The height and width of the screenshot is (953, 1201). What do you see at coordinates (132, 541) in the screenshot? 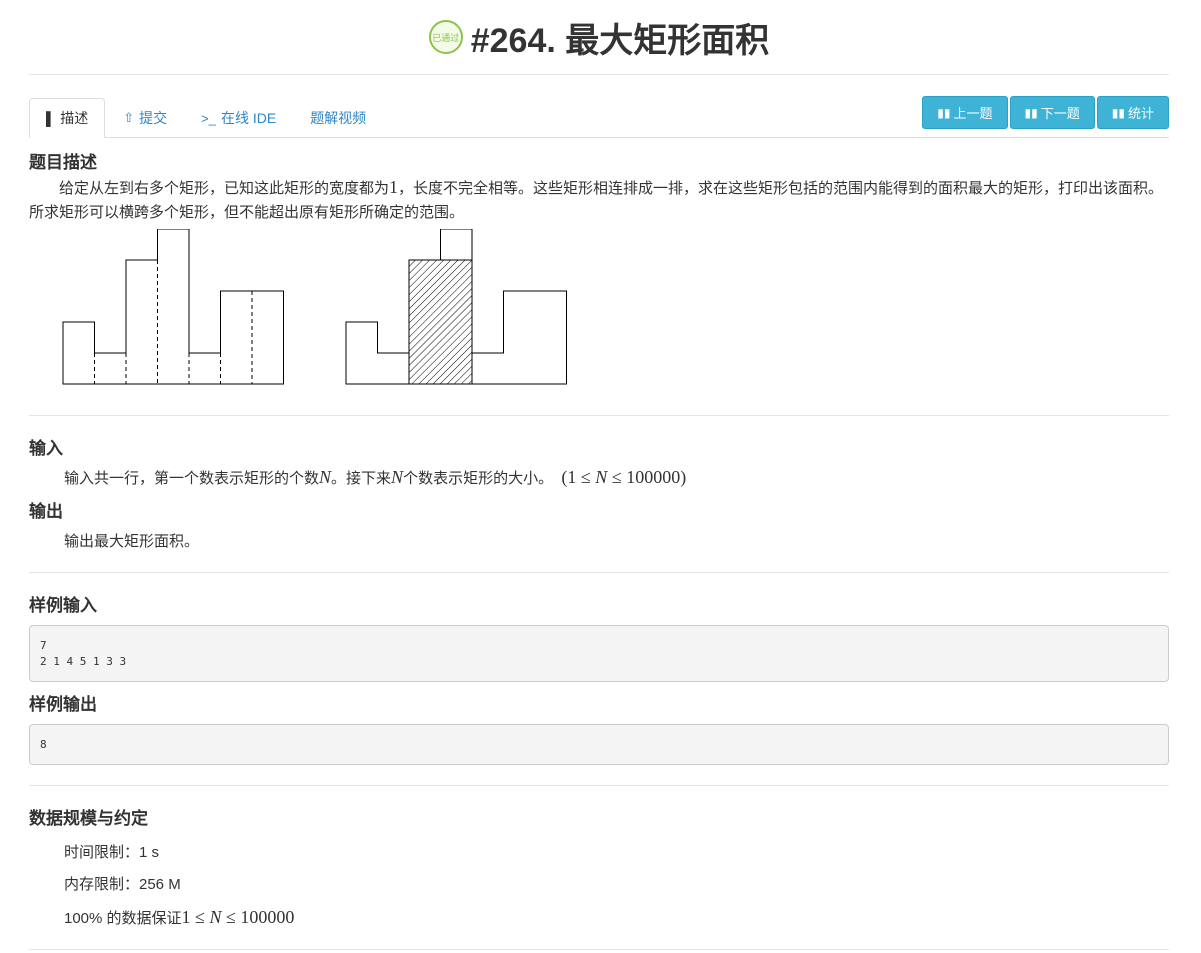
I see `output-text: 输出最大矩形面积。` at bounding box center [132, 541].